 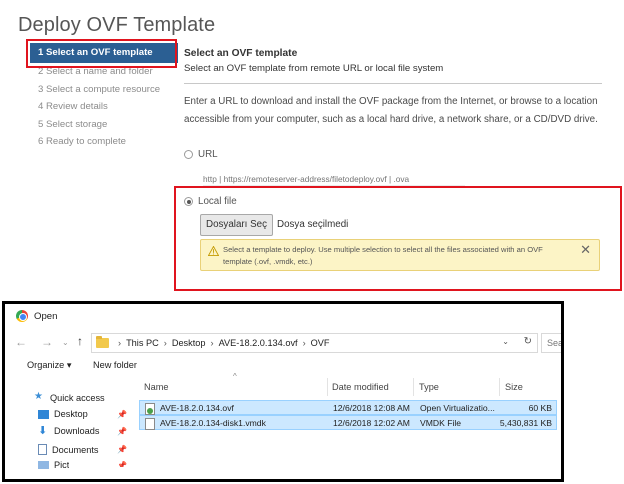 What do you see at coordinates (371, 408) in the screenshot?
I see `file-date: 12/6/2018 12:08 AM` at bounding box center [371, 408].